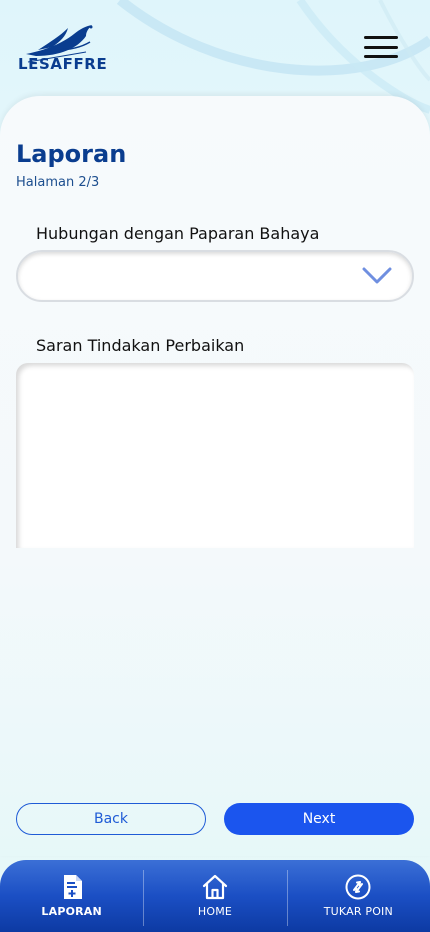 This screenshot has height=932, width=430. Describe the element at coordinates (358, 911) in the screenshot. I see `nav-label-tukar-poin: TUKAR POIN` at that location.